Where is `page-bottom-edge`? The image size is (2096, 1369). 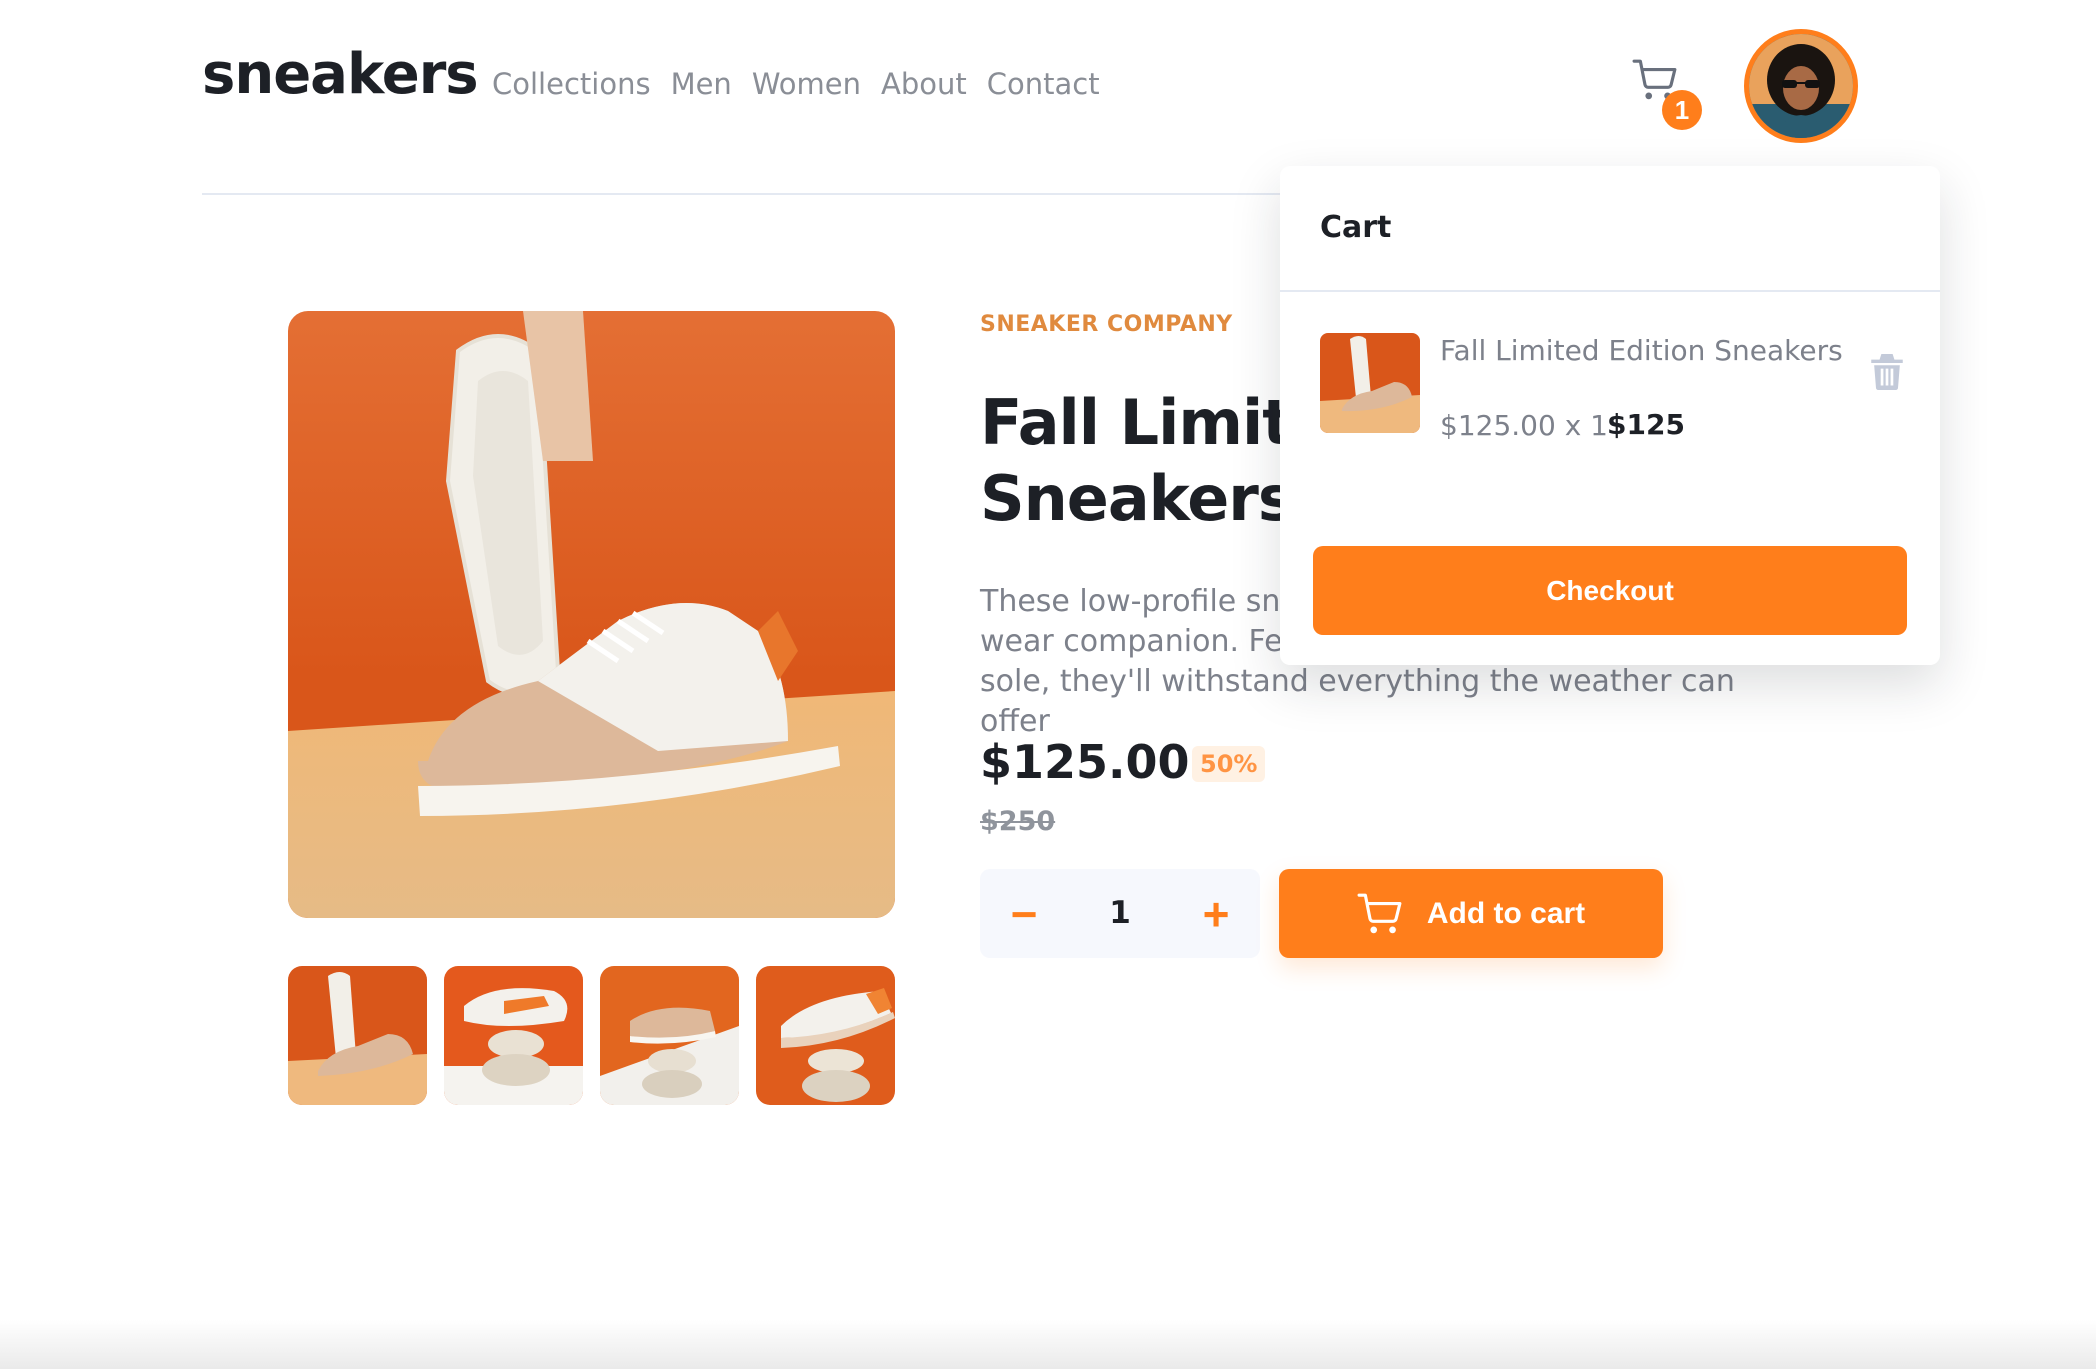 page-bottom-edge is located at coordinates (1048, 1344).